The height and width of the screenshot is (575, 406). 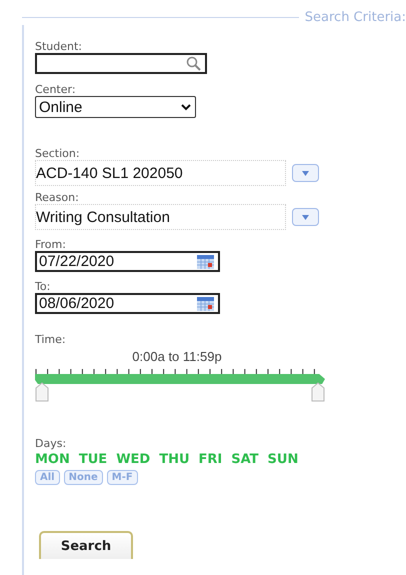 I want to click on field-label: Student:, so click(x=59, y=47).